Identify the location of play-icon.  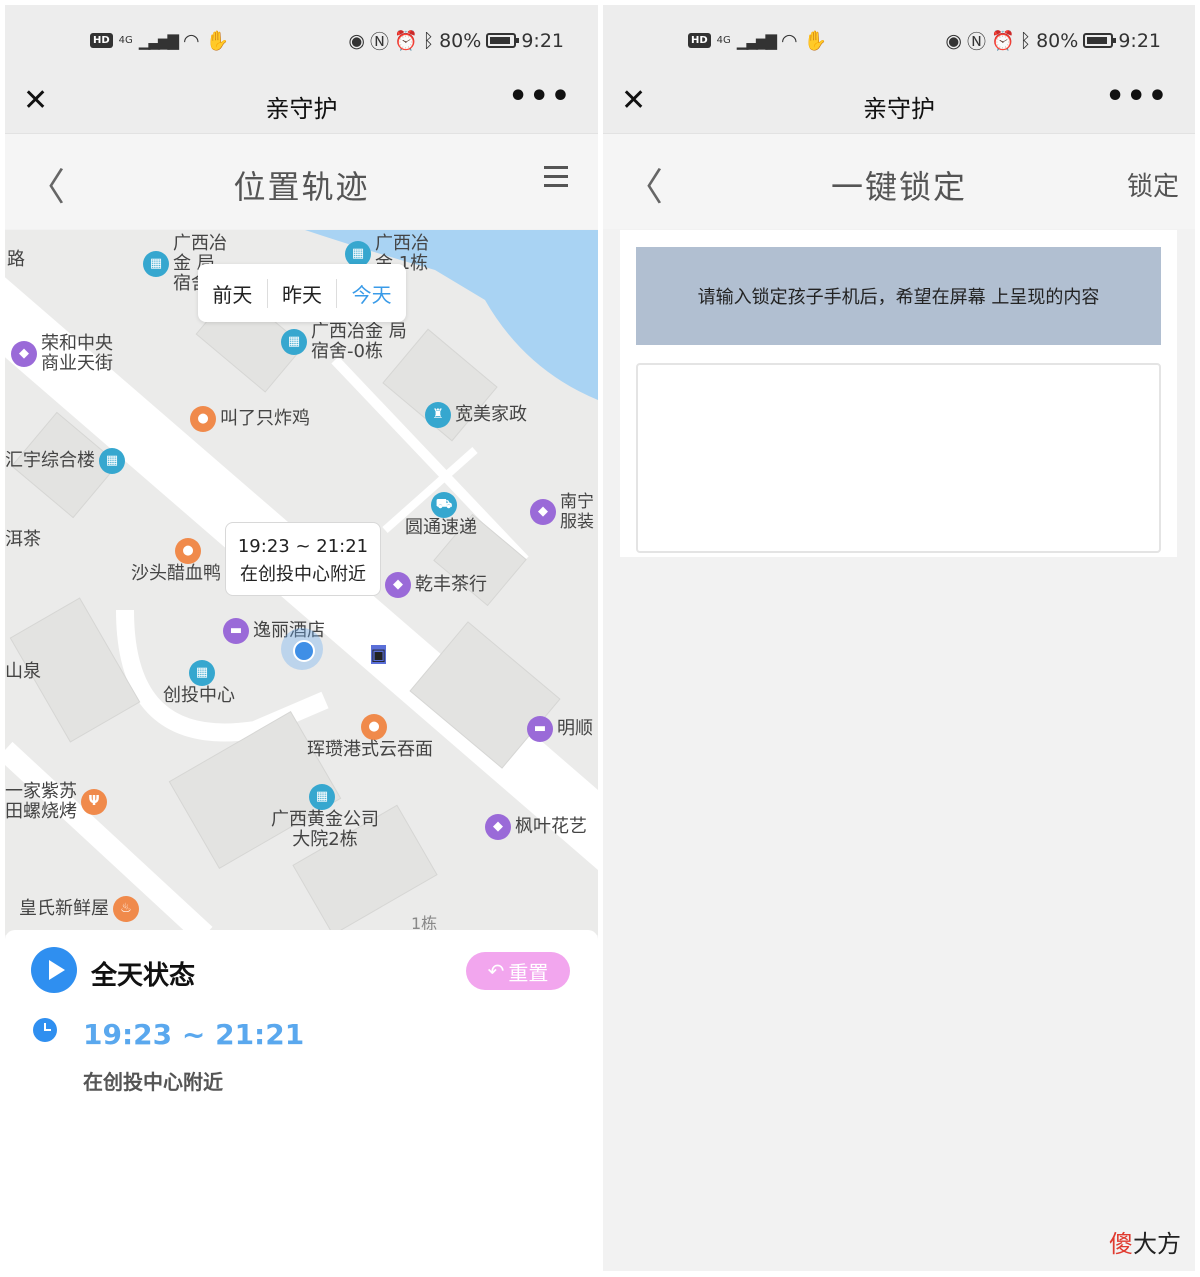
(54, 970).